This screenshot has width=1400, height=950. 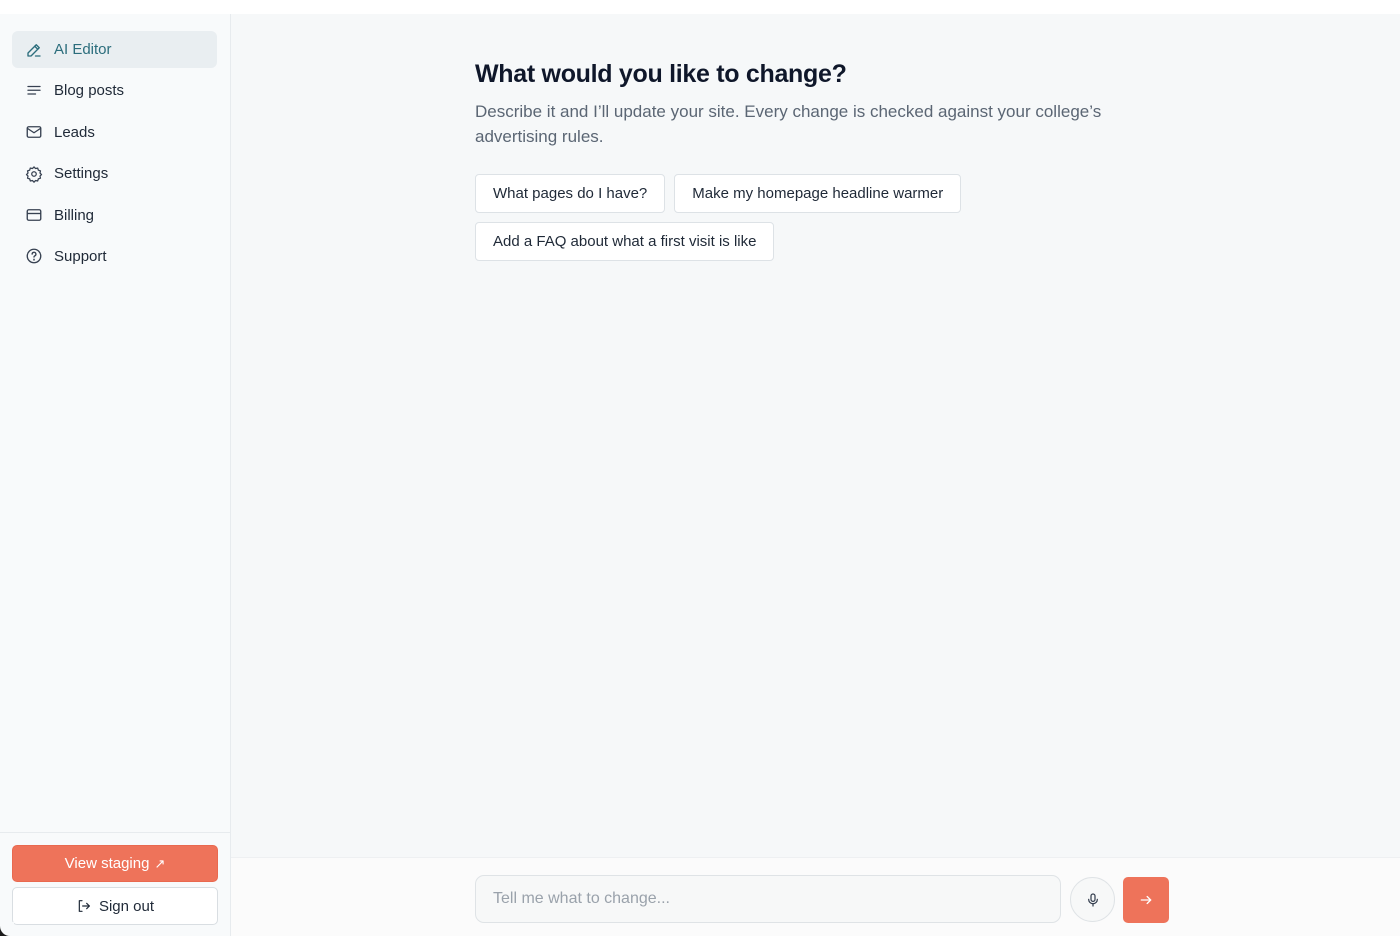 What do you see at coordinates (570, 193) in the screenshot?
I see `suggestion-chip: What pages do I have?` at bounding box center [570, 193].